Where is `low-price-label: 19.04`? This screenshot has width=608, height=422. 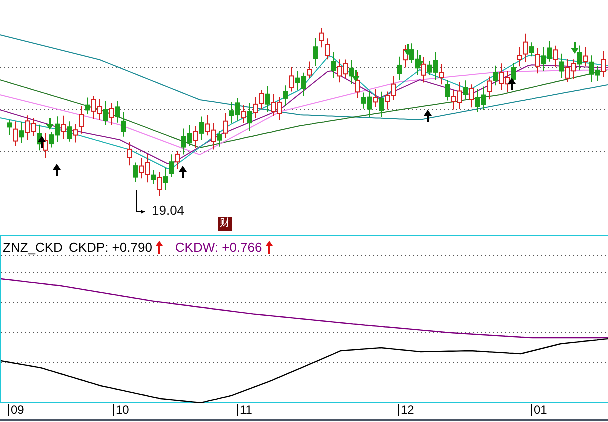
low-price-label: 19.04 is located at coordinates (168, 210).